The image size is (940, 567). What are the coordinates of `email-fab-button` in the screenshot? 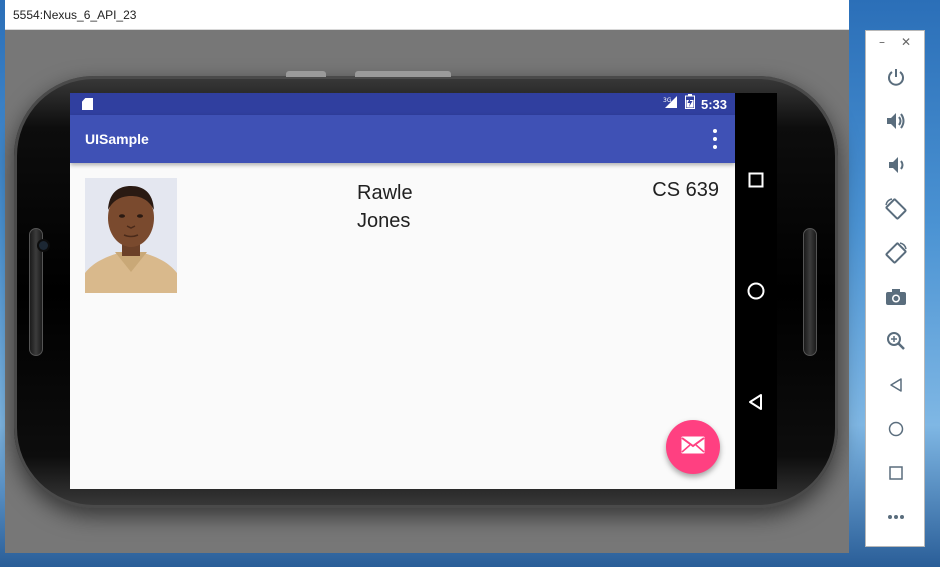 It's located at (693, 447).